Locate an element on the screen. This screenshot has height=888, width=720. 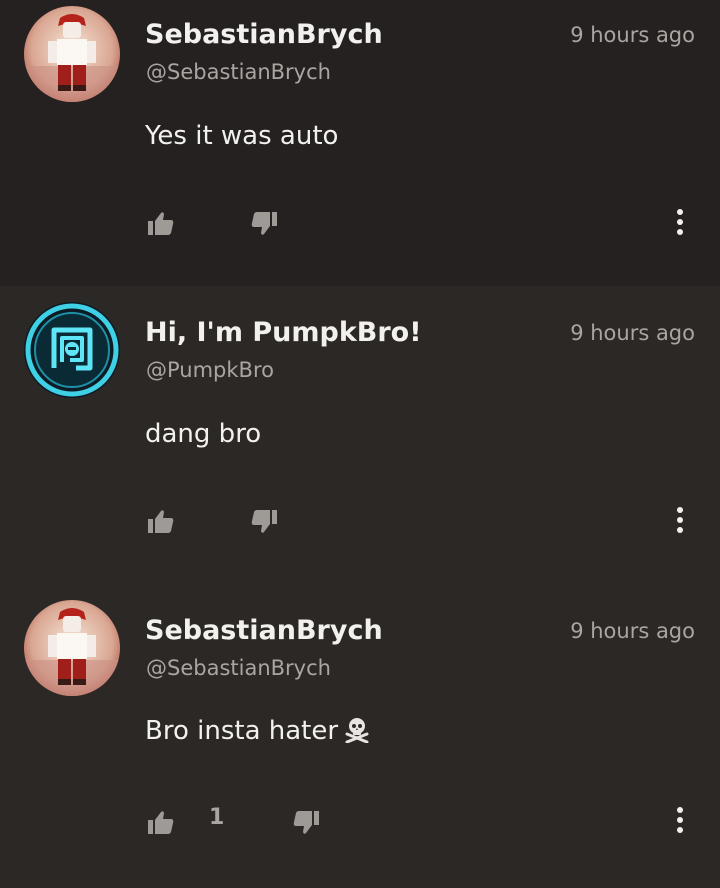
cyan-maze-logo-icon is located at coordinates (72, 350).